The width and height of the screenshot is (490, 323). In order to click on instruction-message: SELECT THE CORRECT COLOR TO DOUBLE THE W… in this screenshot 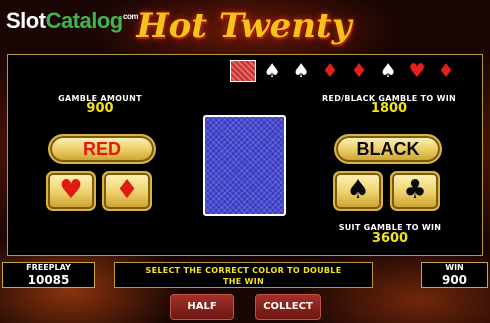, I will do `click(243, 275)`.